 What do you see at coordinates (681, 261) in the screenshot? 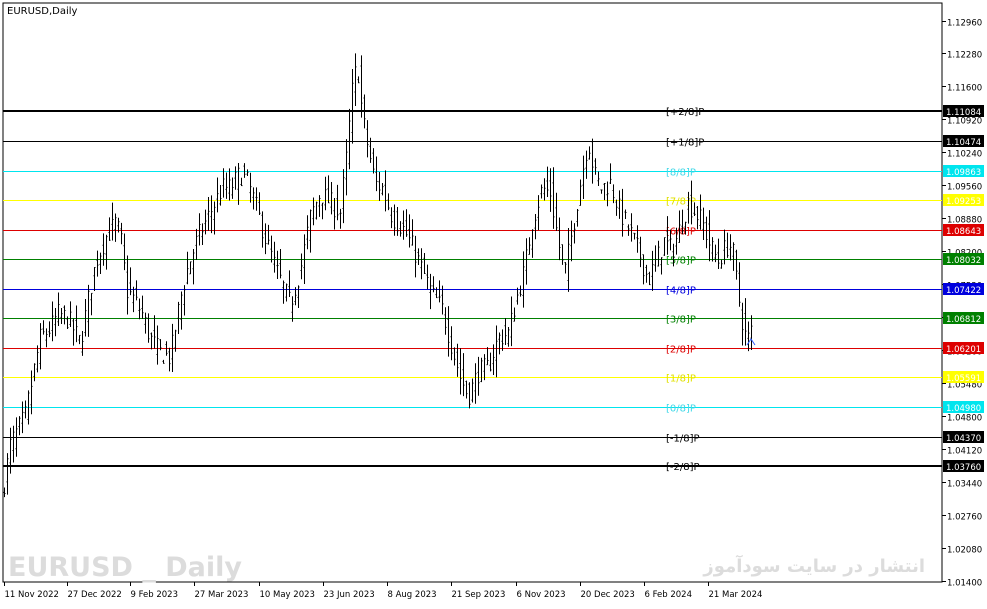
I see `murrey-label: [5/8]P` at bounding box center [681, 261].